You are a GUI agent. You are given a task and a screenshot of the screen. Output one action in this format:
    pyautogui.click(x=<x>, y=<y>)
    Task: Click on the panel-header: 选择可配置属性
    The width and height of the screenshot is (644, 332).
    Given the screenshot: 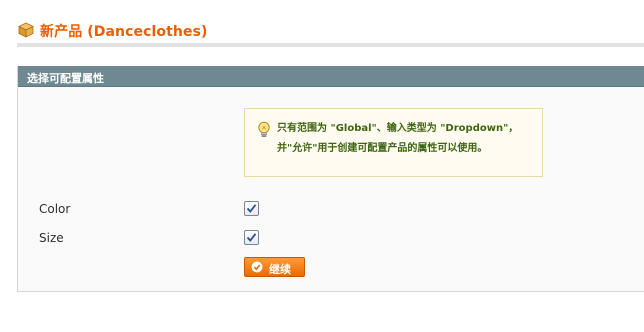 What is the action you would take?
    pyautogui.click(x=331, y=76)
    